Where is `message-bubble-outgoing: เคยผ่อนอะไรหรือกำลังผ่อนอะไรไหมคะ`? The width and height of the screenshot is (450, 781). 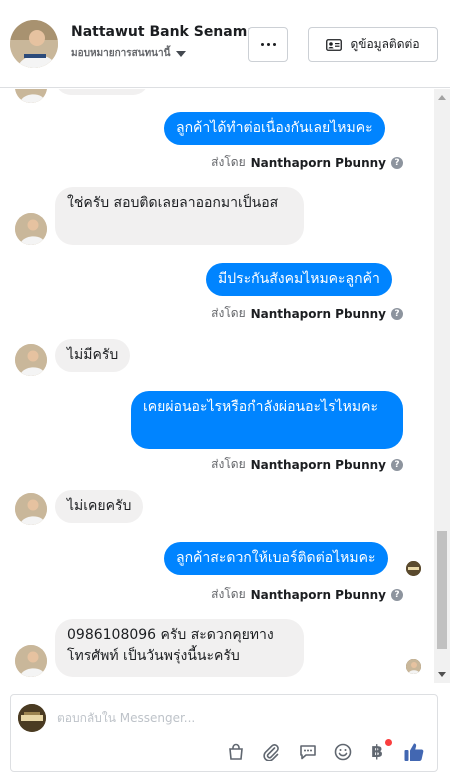 message-bubble-outgoing: เคยผ่อนอะไรหรือกำลังผ่อนอะไรไหมคะ is located at coordinates (267, 420).